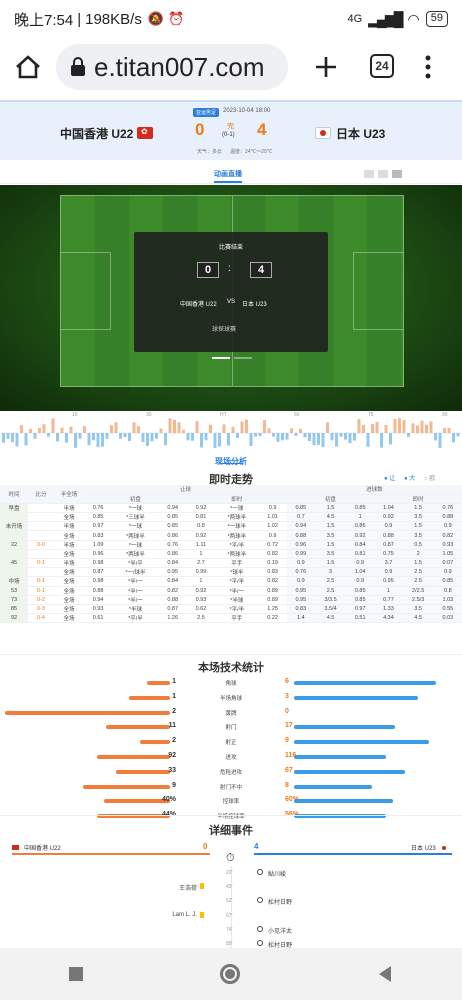  I want to click on home-score: 0, so click(200, 129).